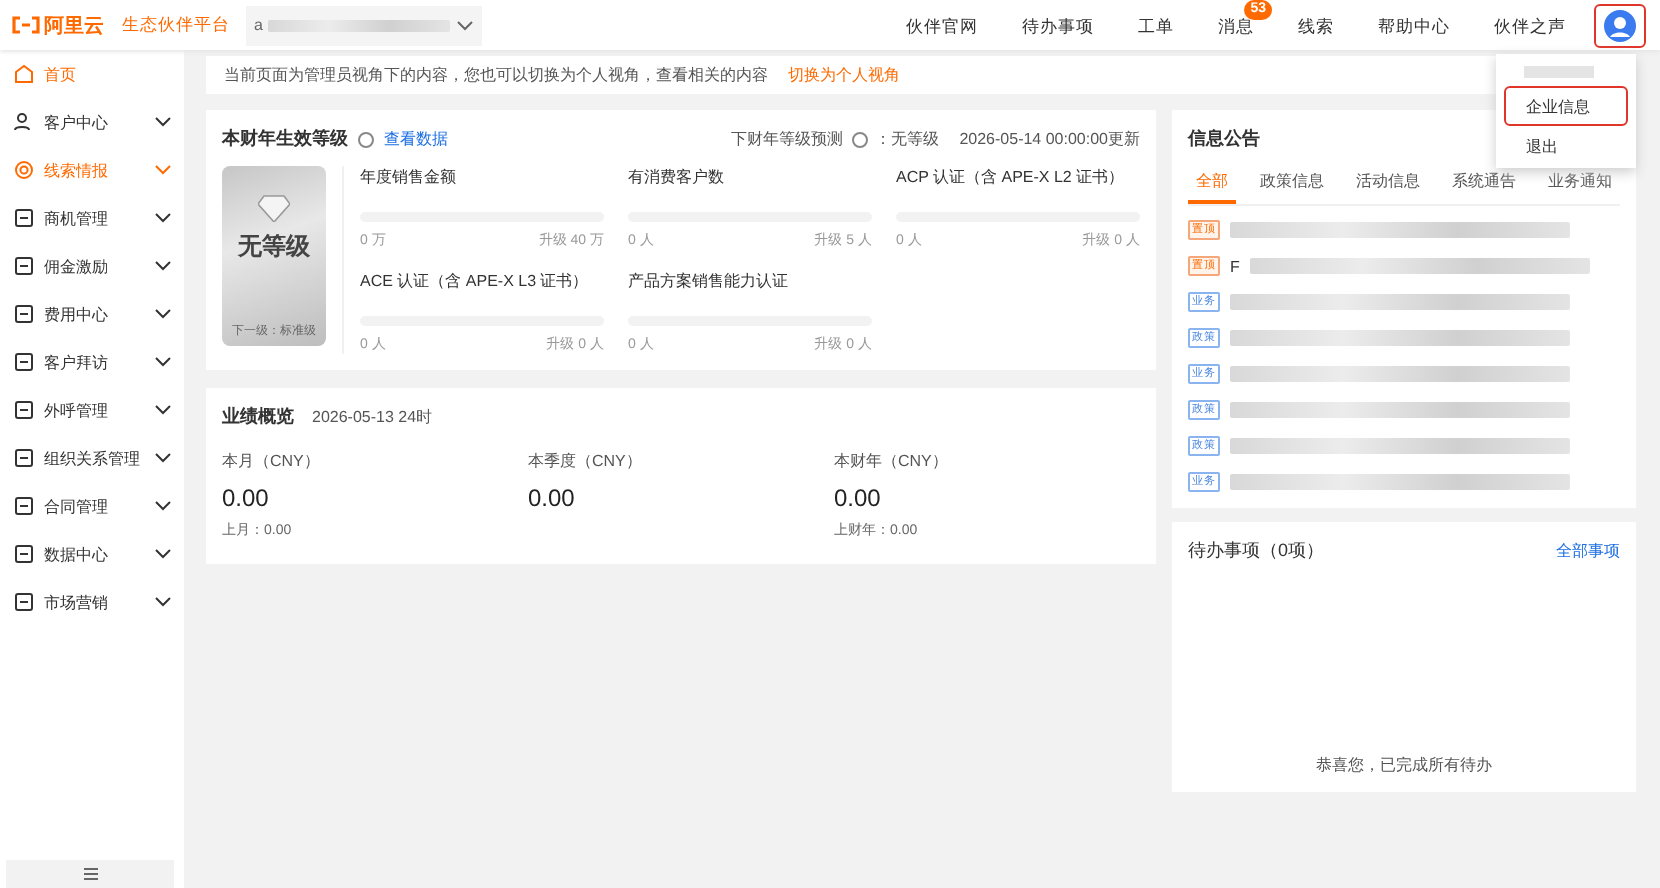 The height and width of the screenshot is (888, 1660). What do you see at coordinates (1256, 551) in the screenshot?
I see `card-title: 待办事项（0项）` at bounding box center [1256, 551].